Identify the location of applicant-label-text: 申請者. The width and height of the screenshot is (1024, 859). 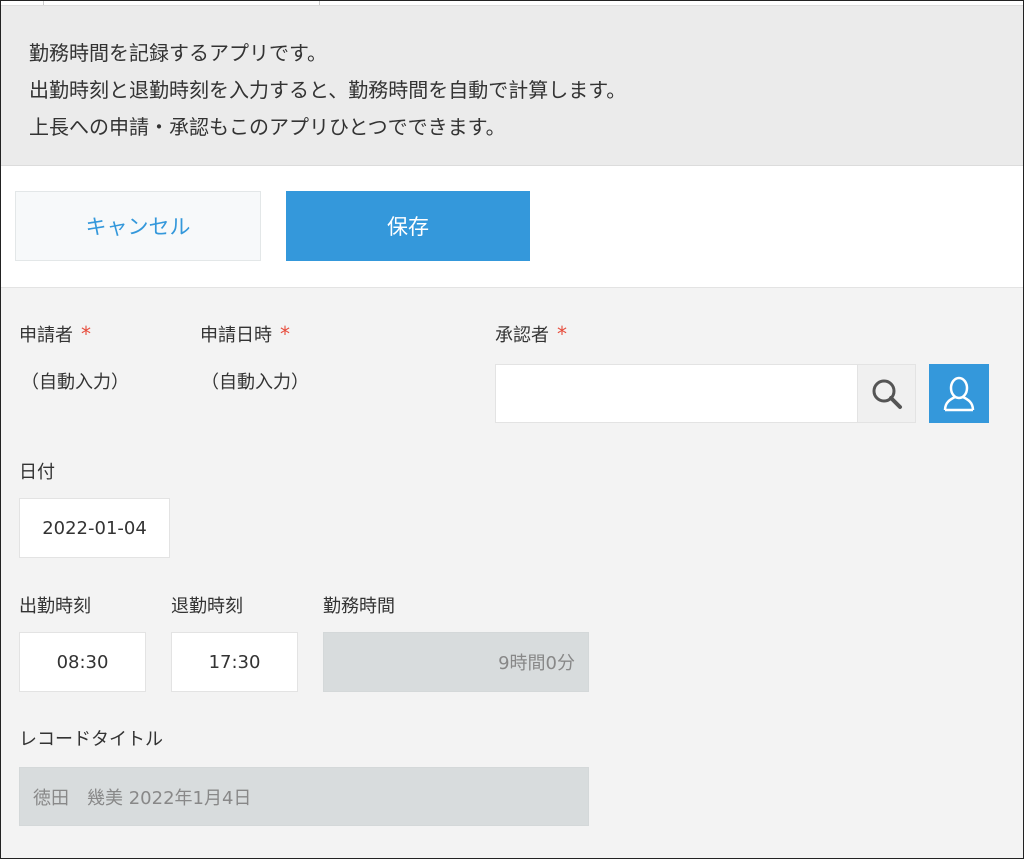
(46, 335).